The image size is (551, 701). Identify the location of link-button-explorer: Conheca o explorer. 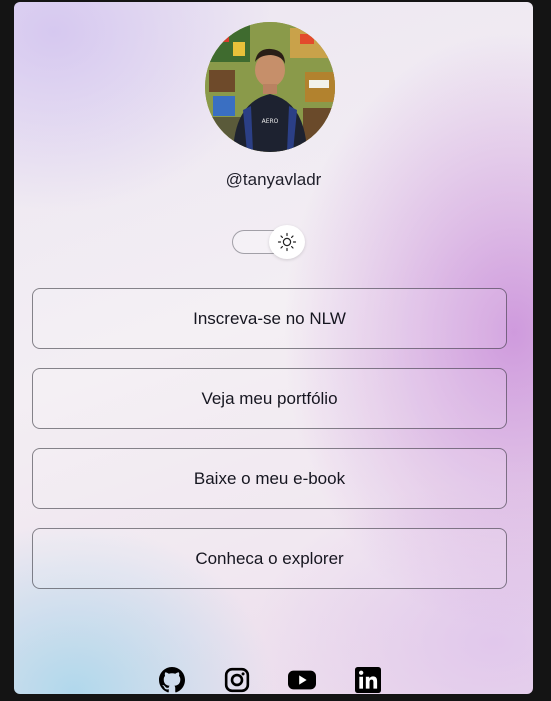
(269, 558).